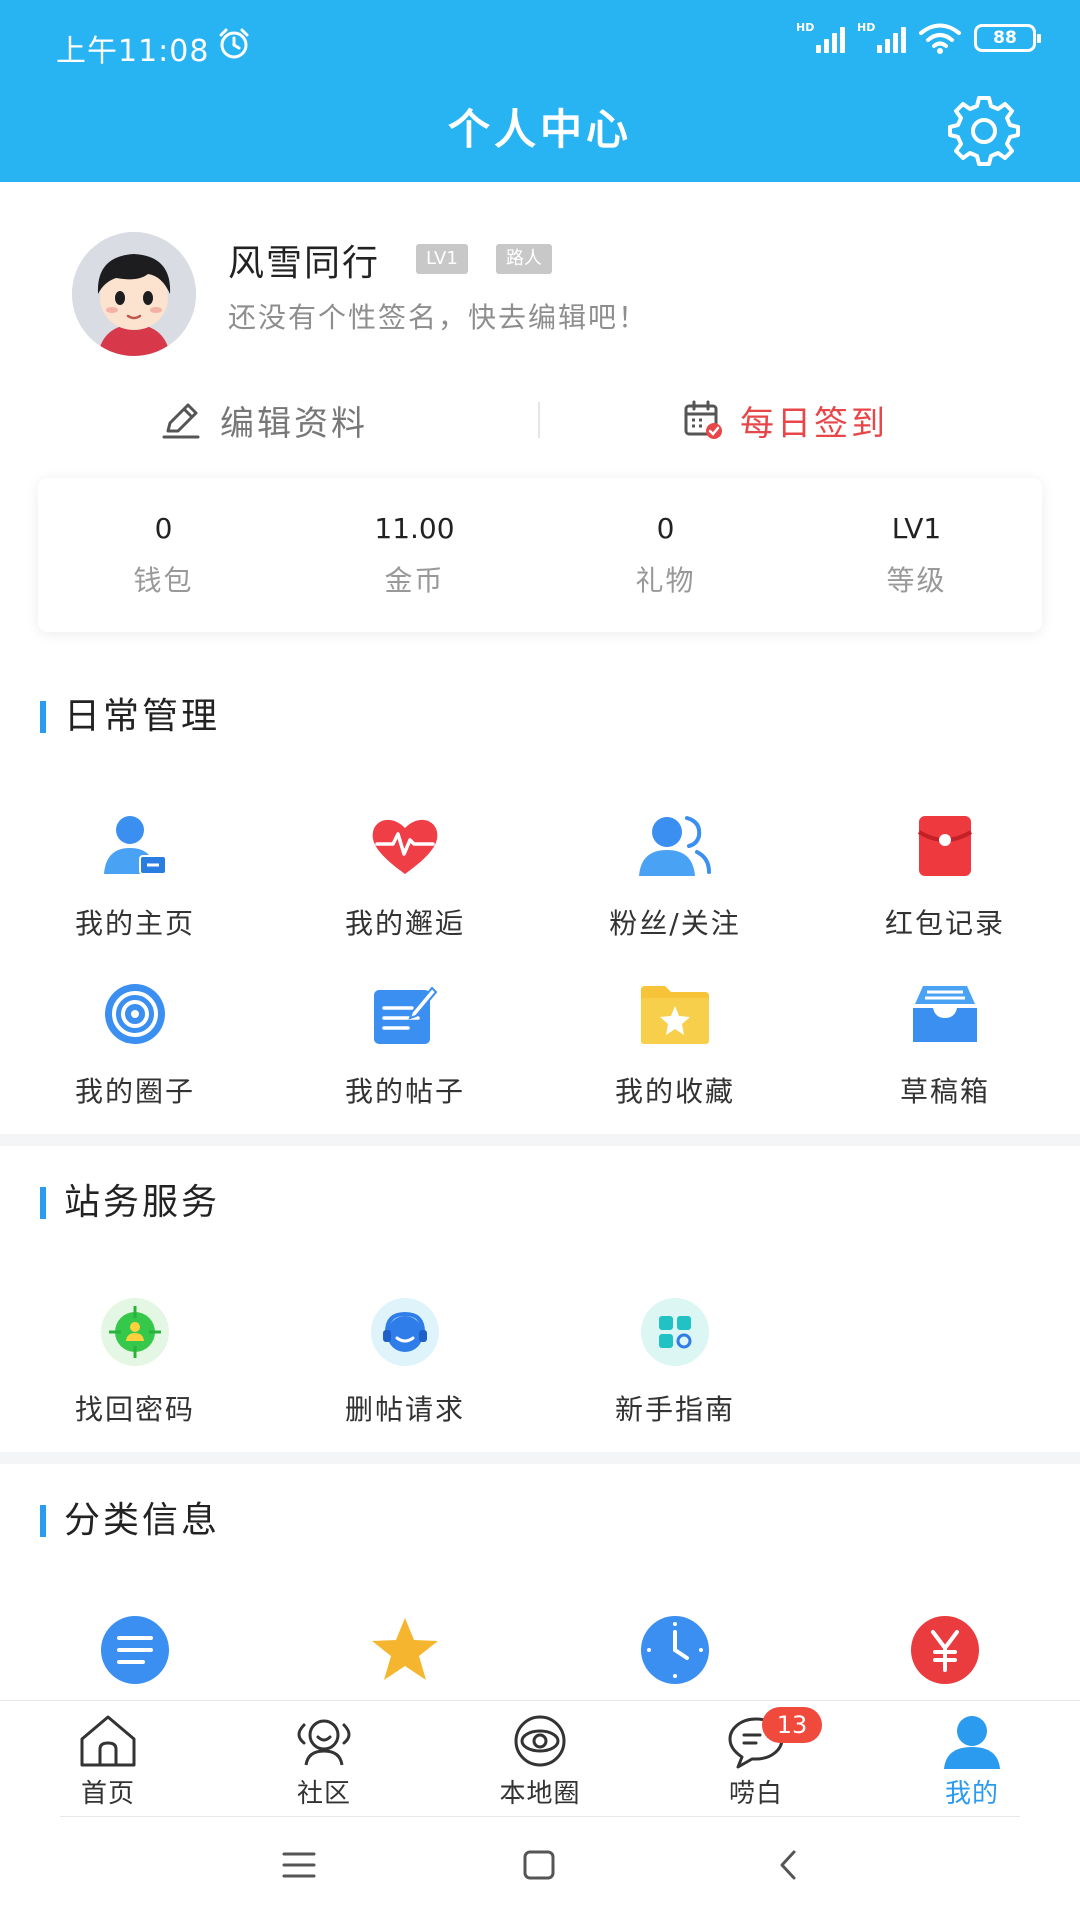  I want to click on clock-icon, so click(675, 1650).